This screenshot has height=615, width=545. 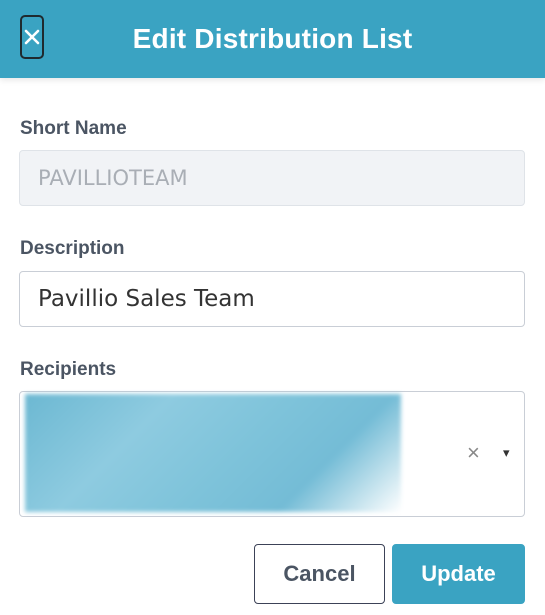 What do you see at coordinates (113, 178) in the screenshot?
I see `short-name-value: PAVILLIOTEAM` at bounding box center [113, 178].